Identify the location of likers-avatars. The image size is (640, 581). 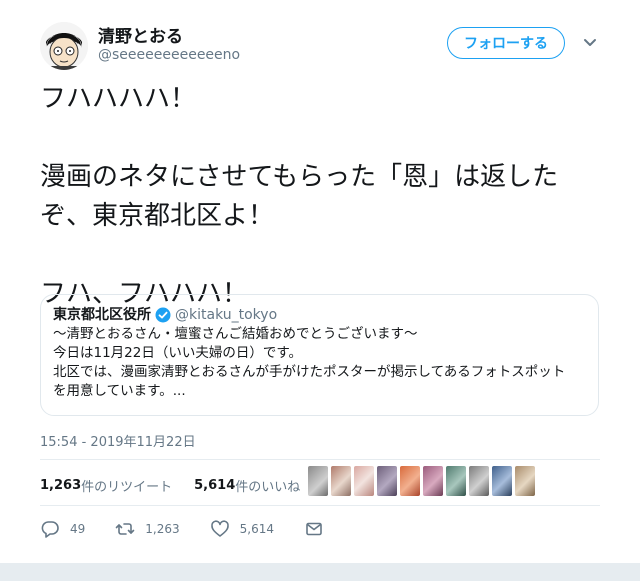
(421, 481).